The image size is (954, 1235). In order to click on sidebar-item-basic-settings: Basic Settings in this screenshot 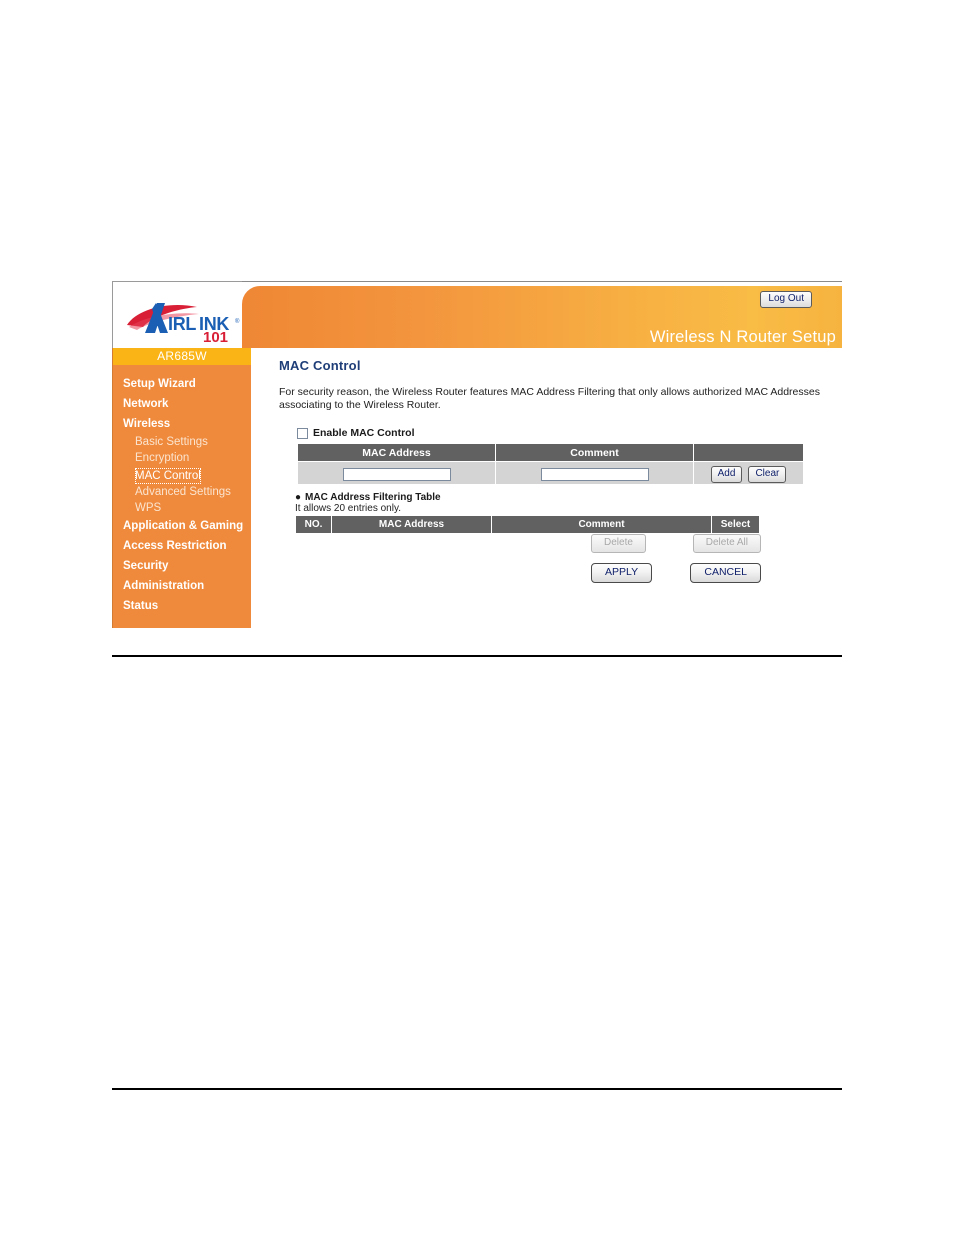, I will do `click(182, 442)`.